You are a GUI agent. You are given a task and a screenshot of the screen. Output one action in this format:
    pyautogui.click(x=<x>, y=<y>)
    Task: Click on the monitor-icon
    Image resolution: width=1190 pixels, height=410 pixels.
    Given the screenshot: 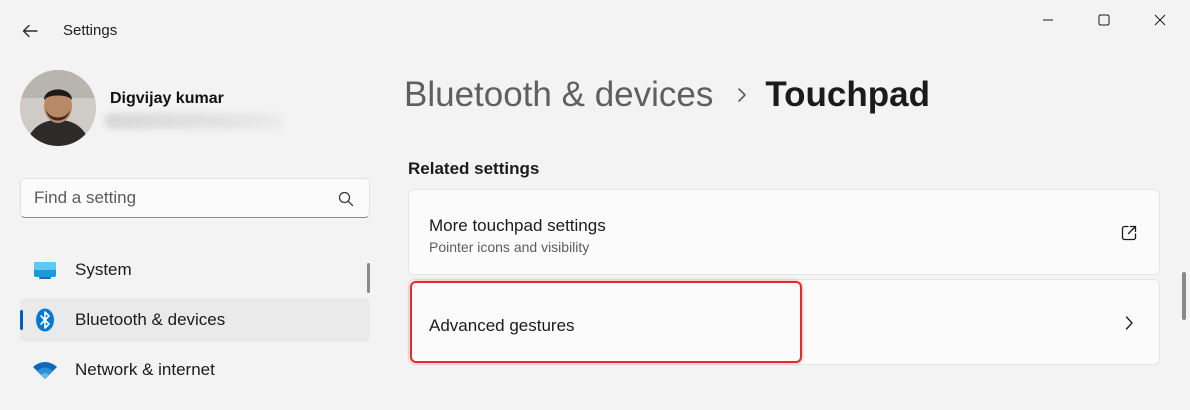 What is the action you would take?
    pyautogui.click(x=45, y=270)
    